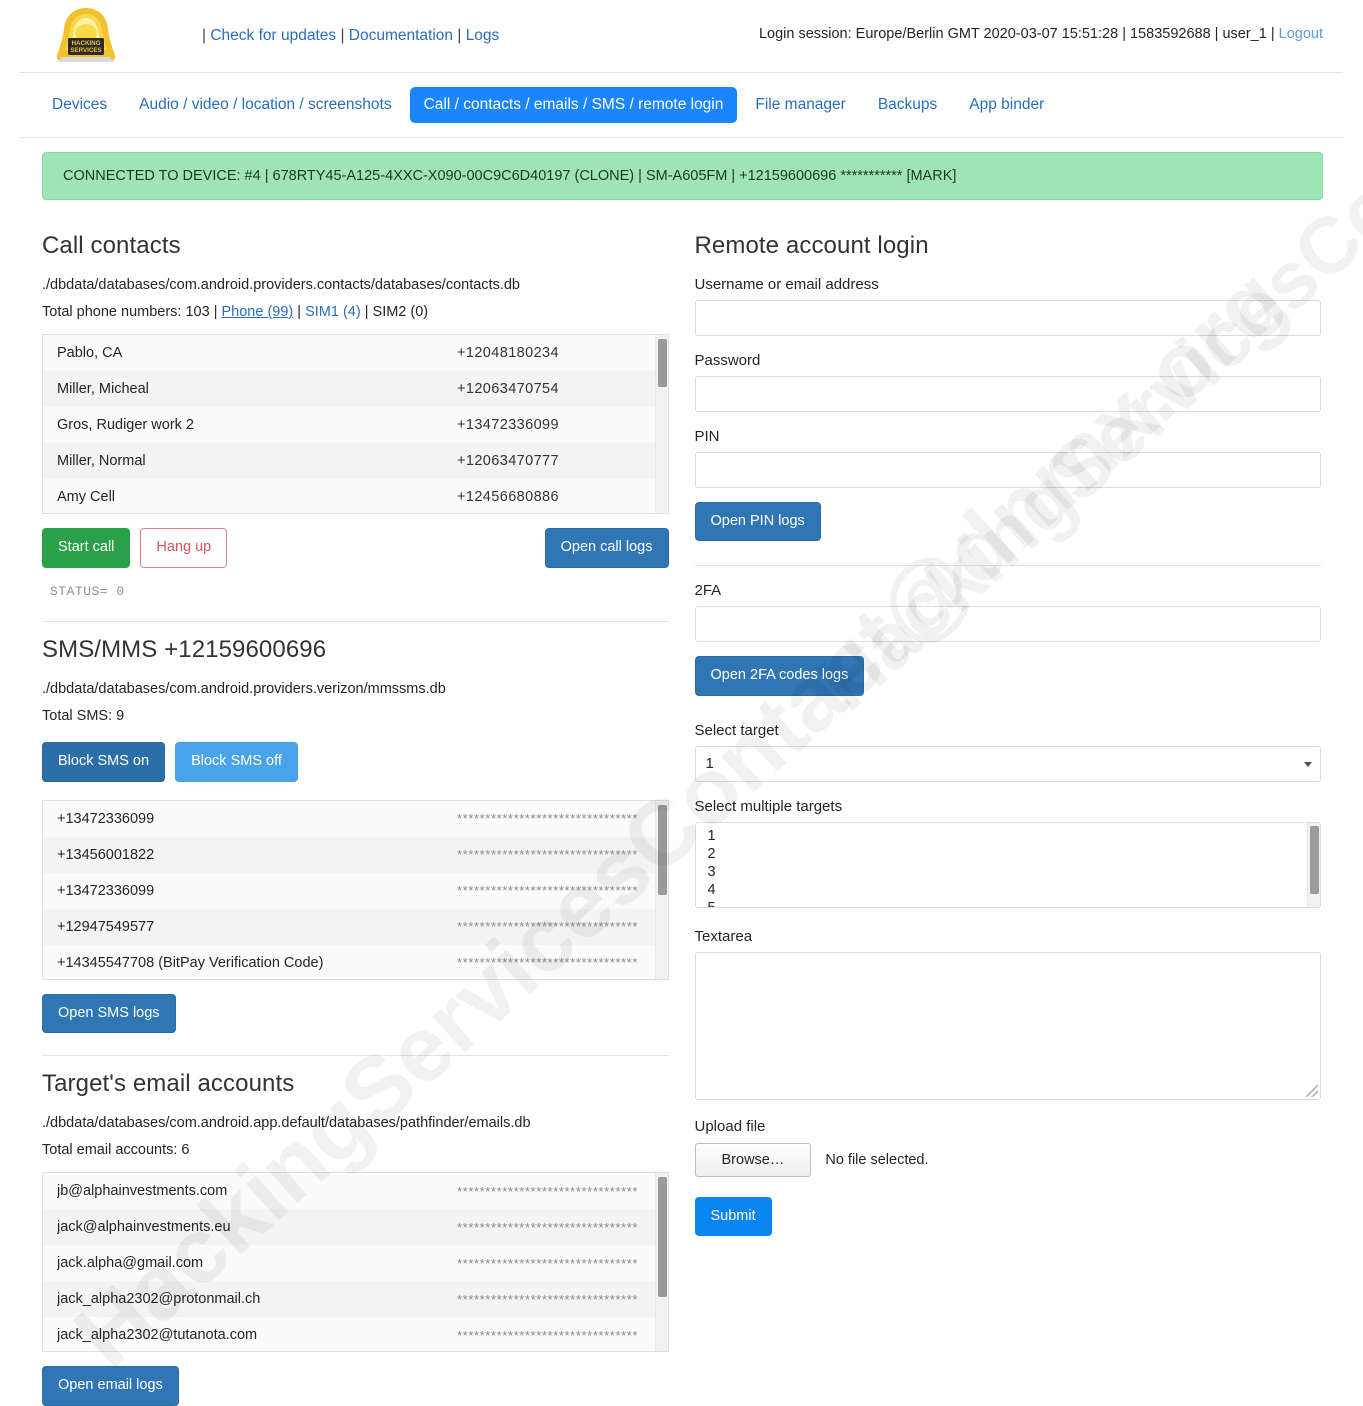 Image resolution: width=1363 pixels, height=1406 pixels. I want to click on list-item: 5, so click(1014, 903).